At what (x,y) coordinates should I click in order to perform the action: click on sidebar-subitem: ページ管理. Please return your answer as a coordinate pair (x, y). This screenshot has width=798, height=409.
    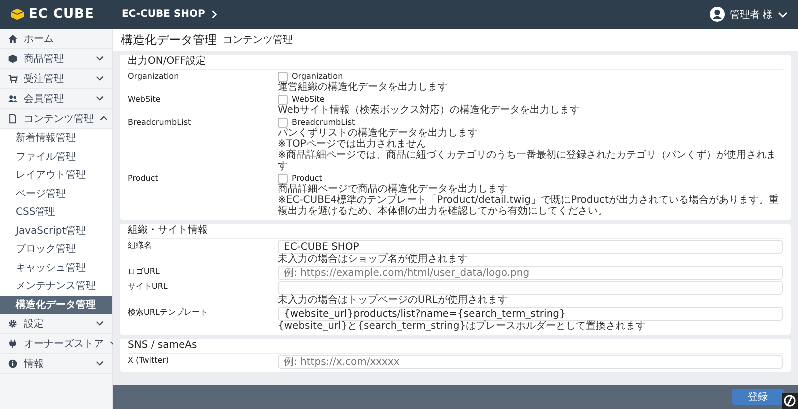
    Looking at the image, I should click on (56, 193).